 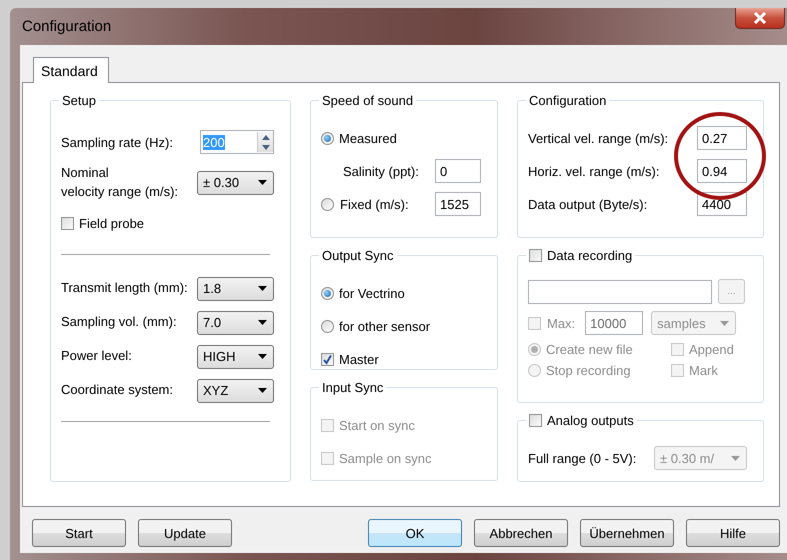 I want to click on checkbox-label: Master, so click(x=359, y=359).